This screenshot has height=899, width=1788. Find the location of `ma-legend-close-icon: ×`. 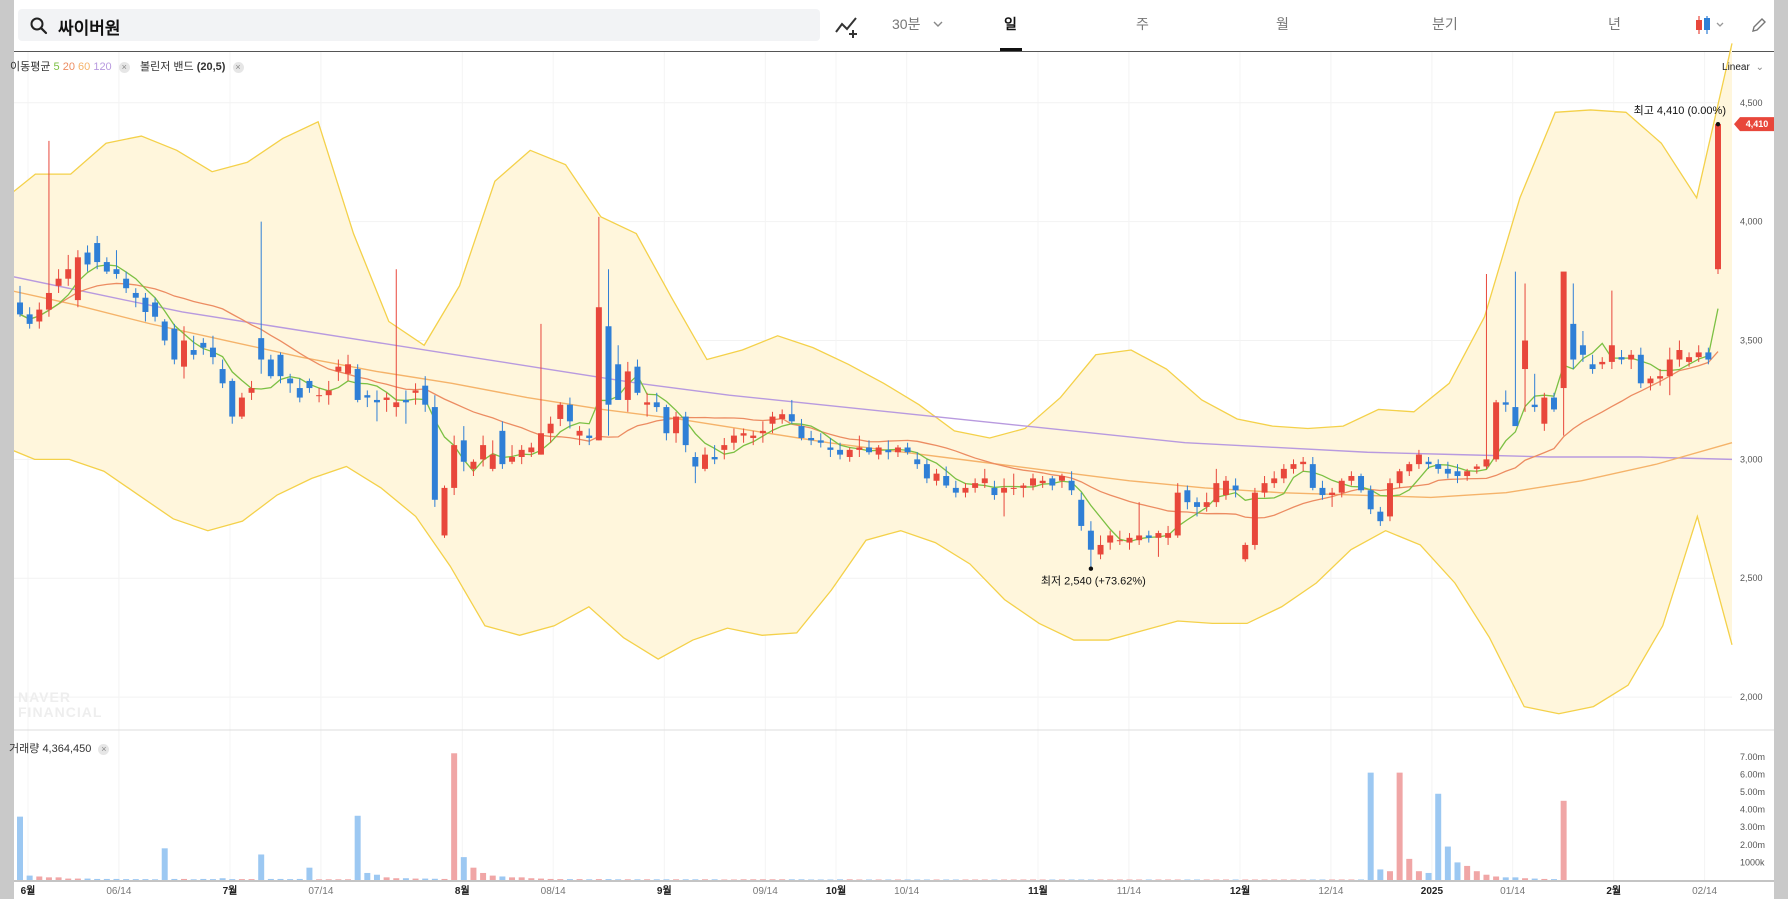

ma-legend-close-icon: × is located at coordinates (124, 67).